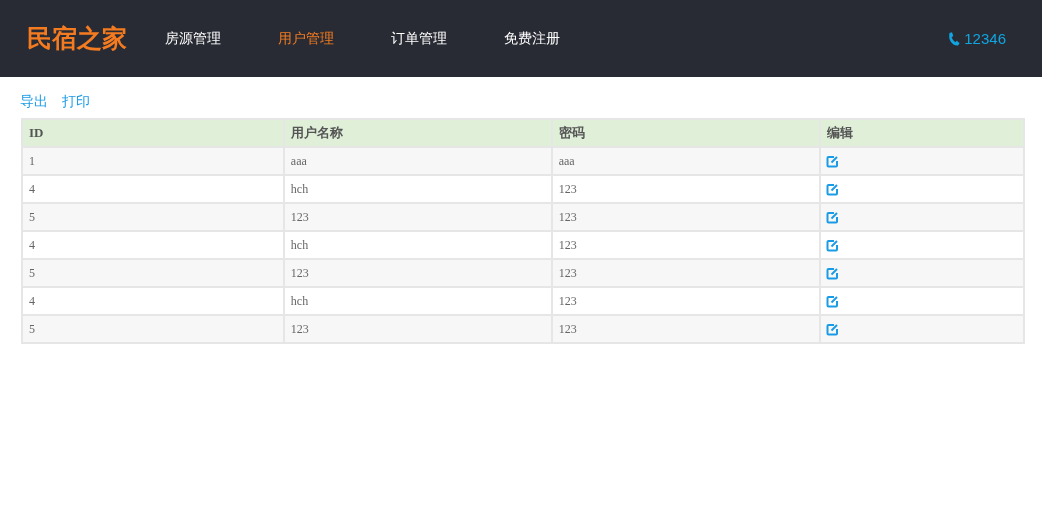  I want to click on phone-number: 12346, so click(985, 38).